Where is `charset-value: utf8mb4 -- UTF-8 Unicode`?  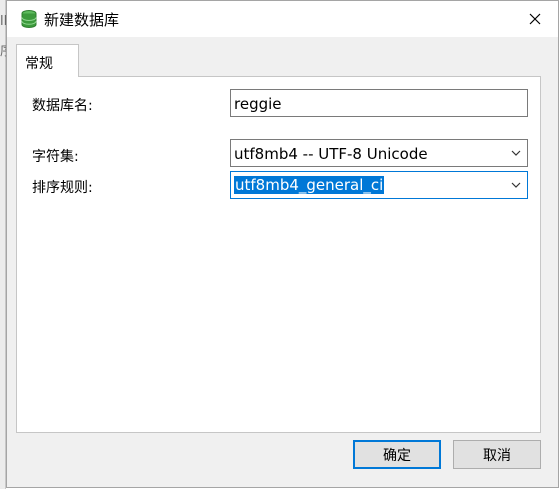
charset-value: utf8mb4 -- UTF-8 Unicode is located at coordinates (331, 154).